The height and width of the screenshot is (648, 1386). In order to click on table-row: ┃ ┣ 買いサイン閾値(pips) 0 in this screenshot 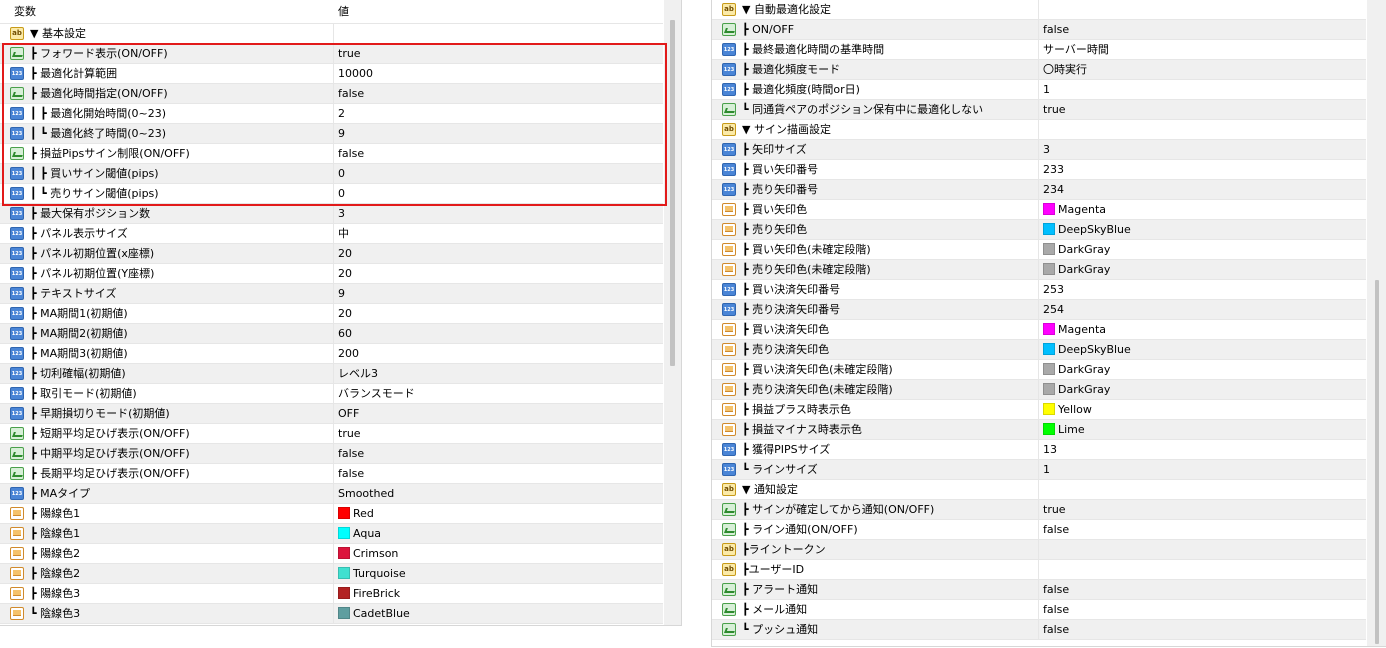, I will do `click(331, 174)`.